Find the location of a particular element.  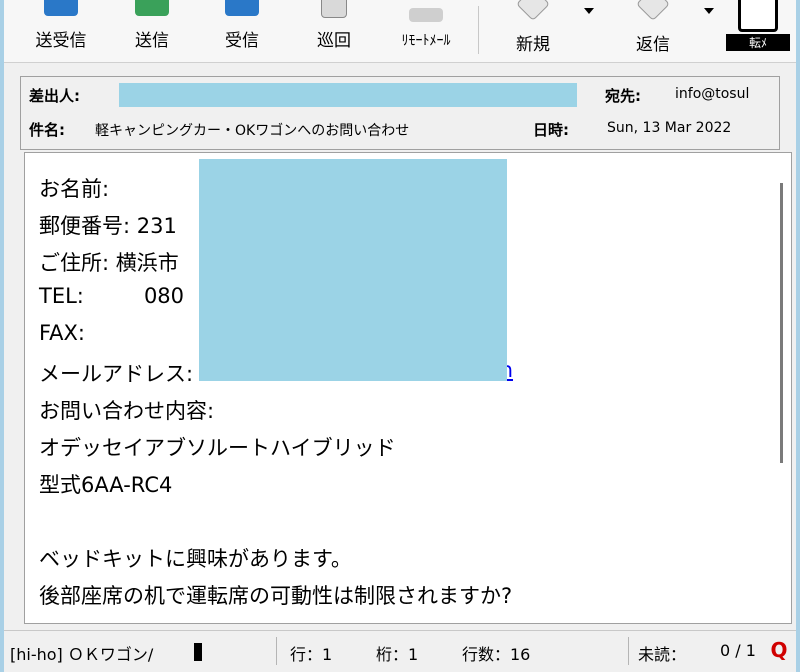

inquiry-question-line: 後部座席の机で運転席の可動性は制限されますか? is located at coordinates (276, 596).